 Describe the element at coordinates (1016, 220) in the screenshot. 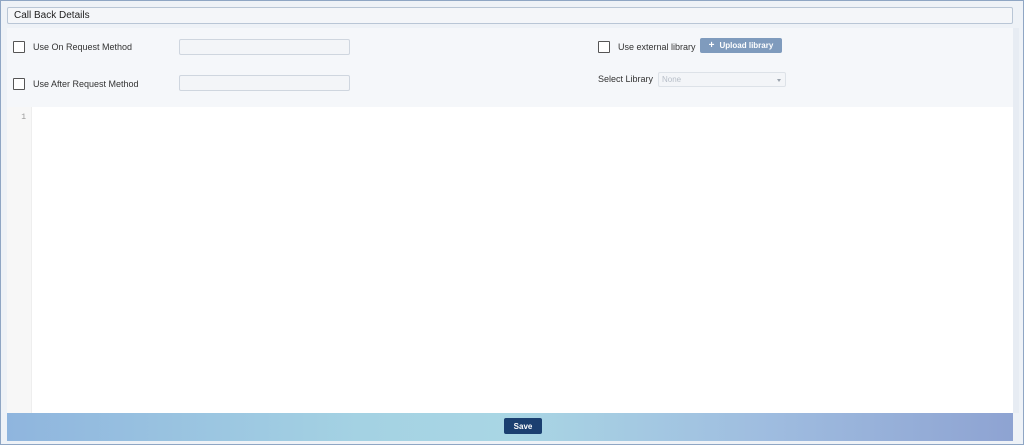

I see `panel-edge` at that location.